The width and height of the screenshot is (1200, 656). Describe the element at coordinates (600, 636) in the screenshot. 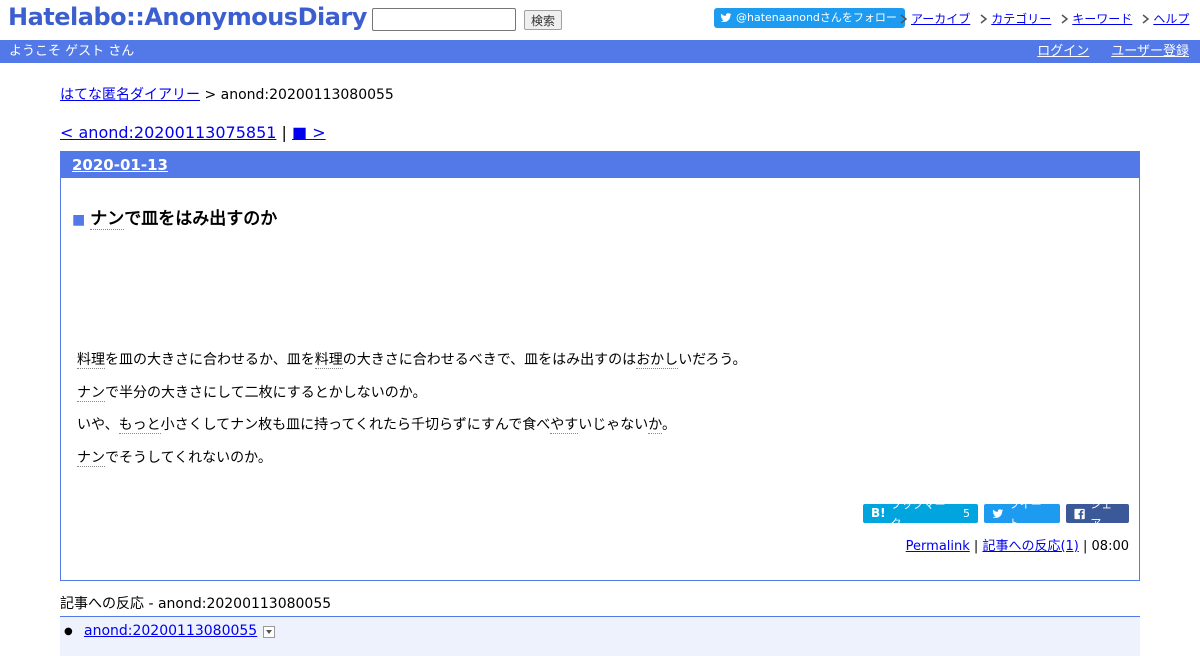

I see `reactions-list: ● anond:20200113080055` at that location.